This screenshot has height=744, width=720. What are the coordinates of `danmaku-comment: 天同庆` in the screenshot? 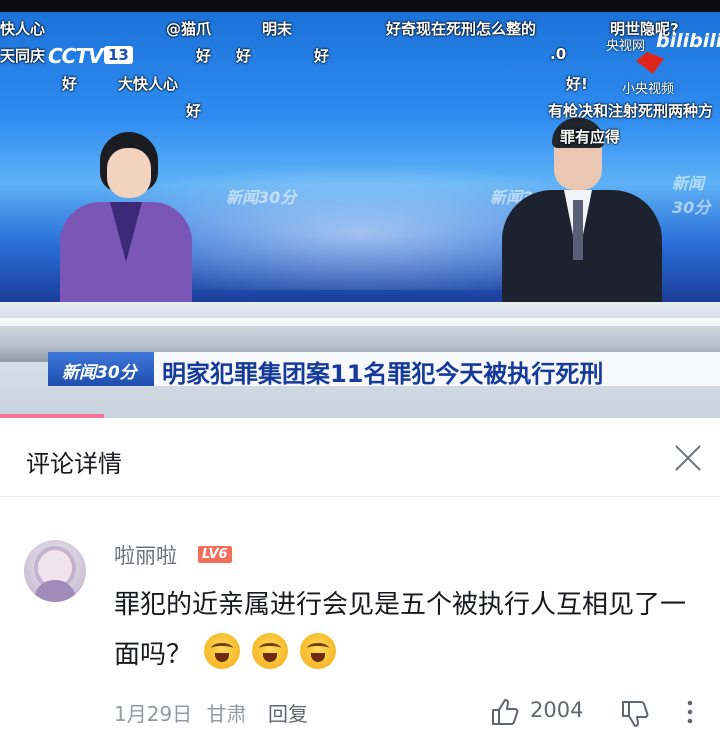 It's located at (23, 56).